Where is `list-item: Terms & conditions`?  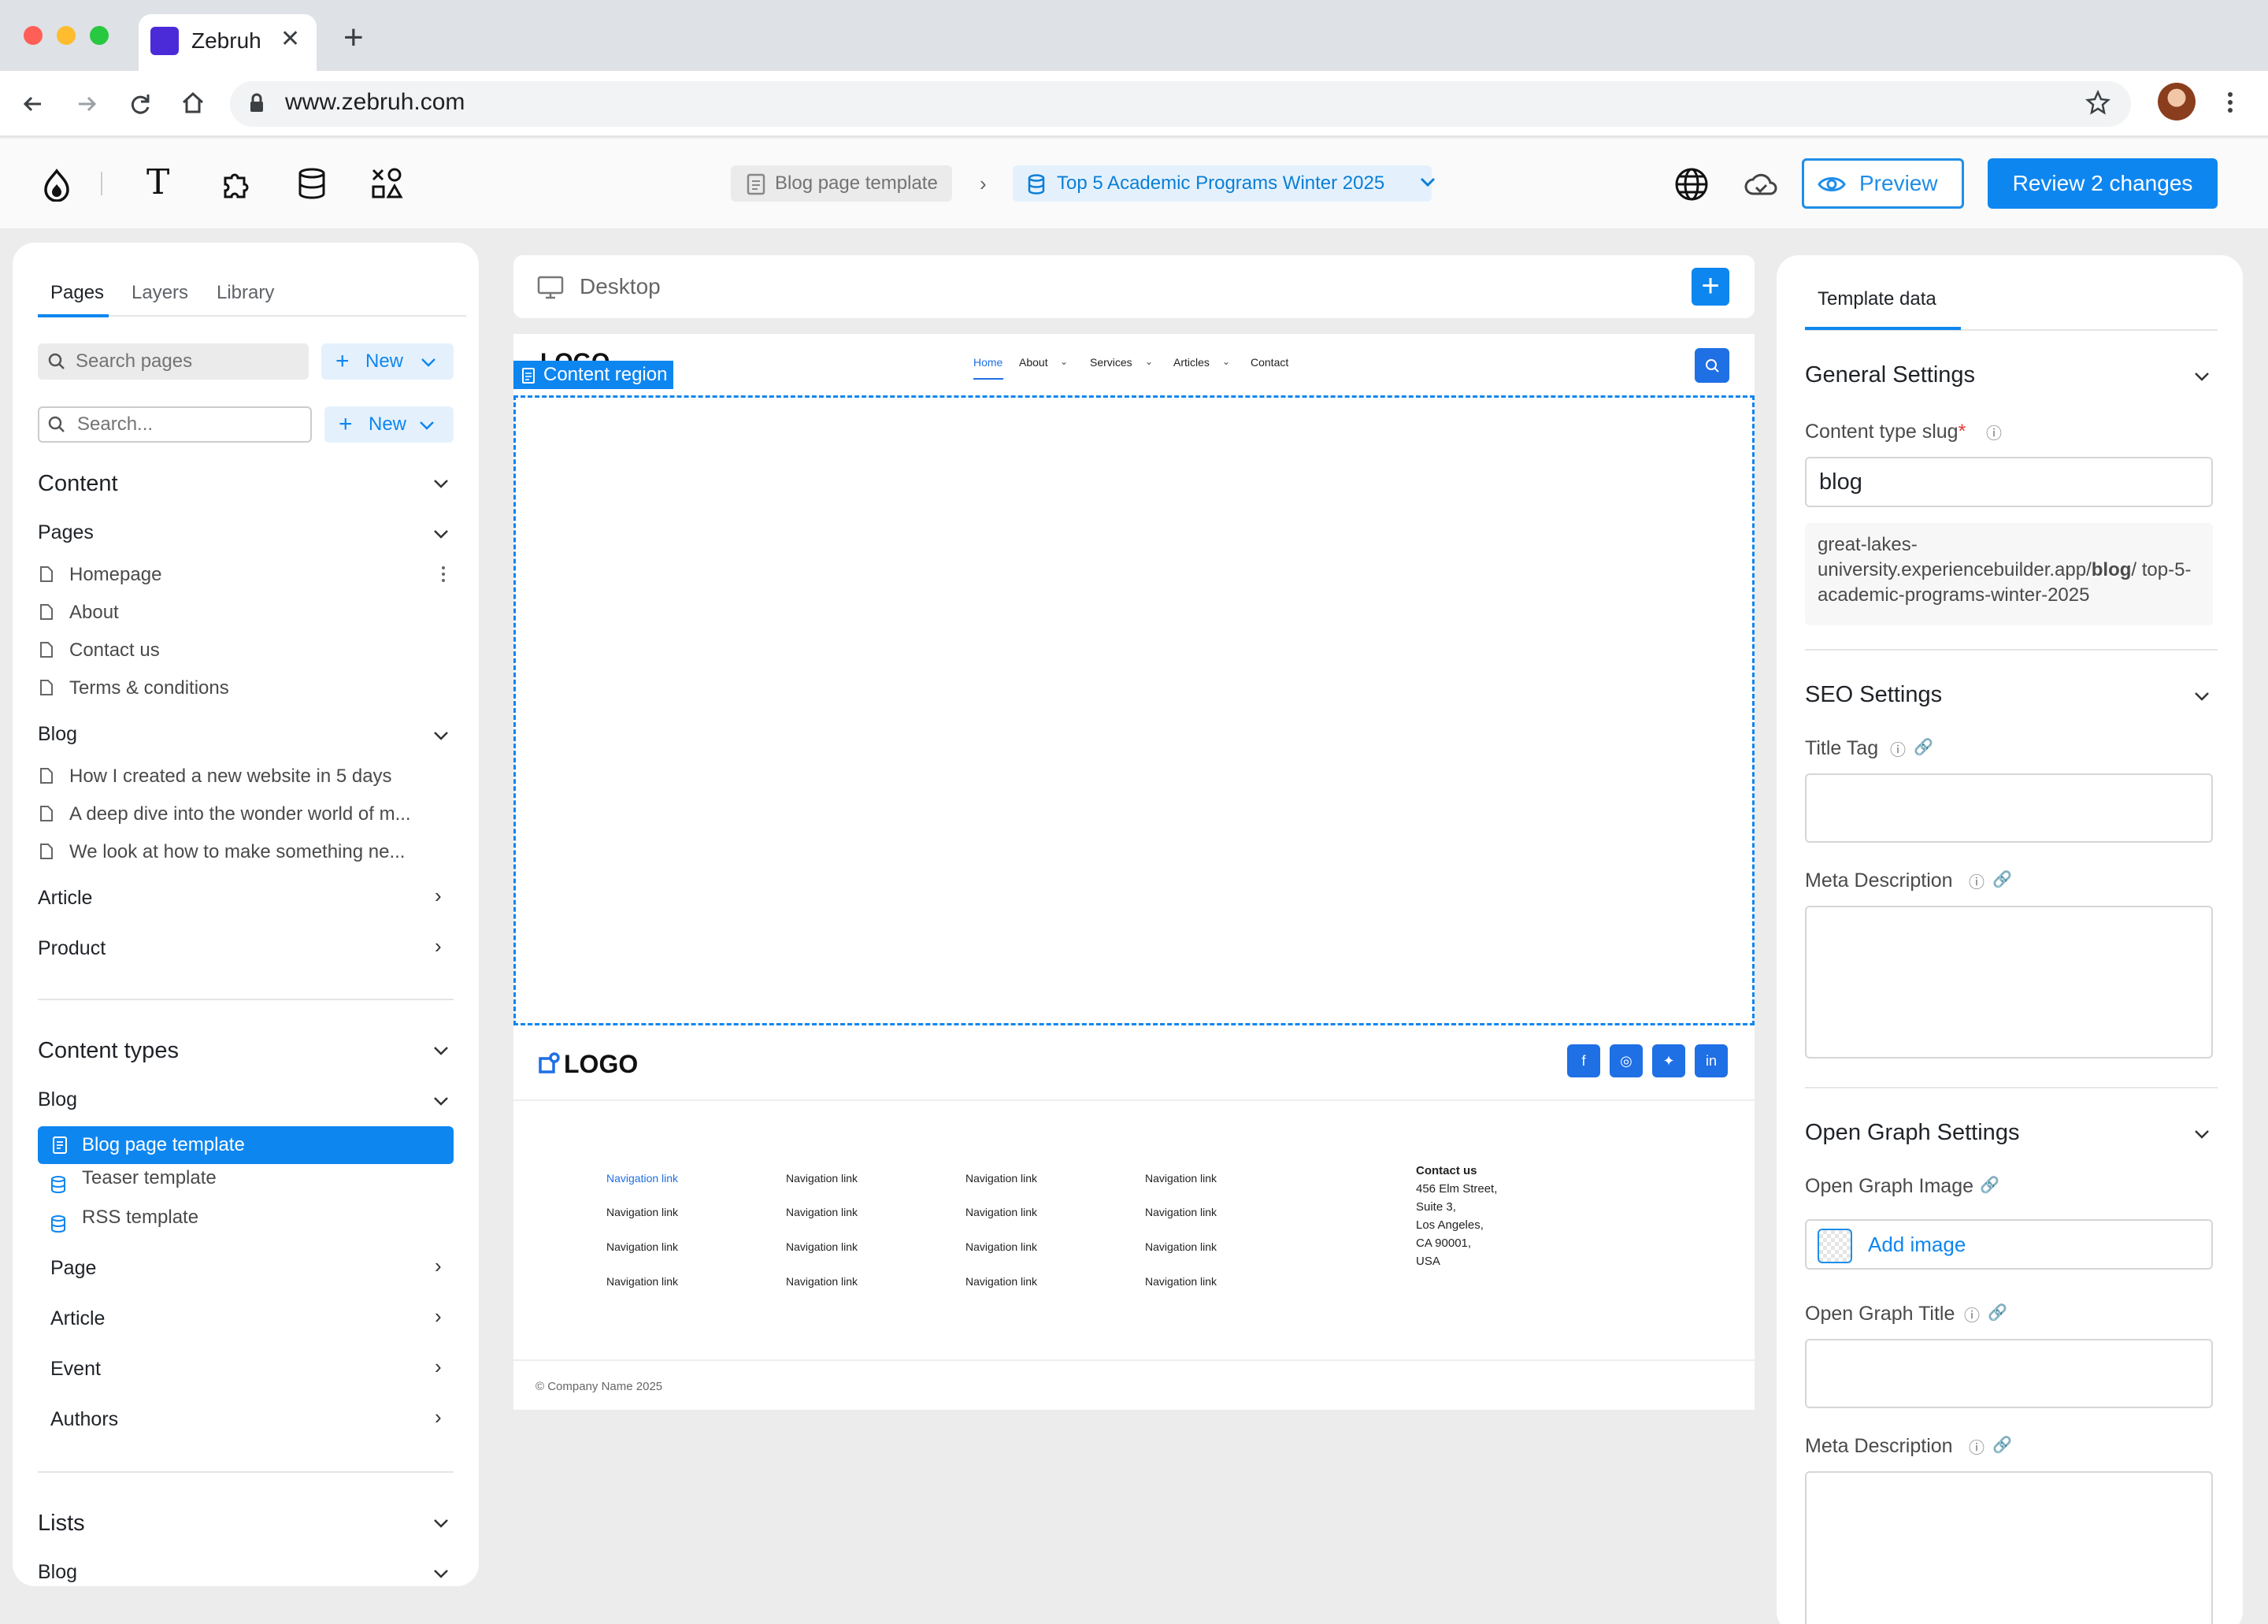
list-item: Terms & conditions is located at coordinates (133, 688).